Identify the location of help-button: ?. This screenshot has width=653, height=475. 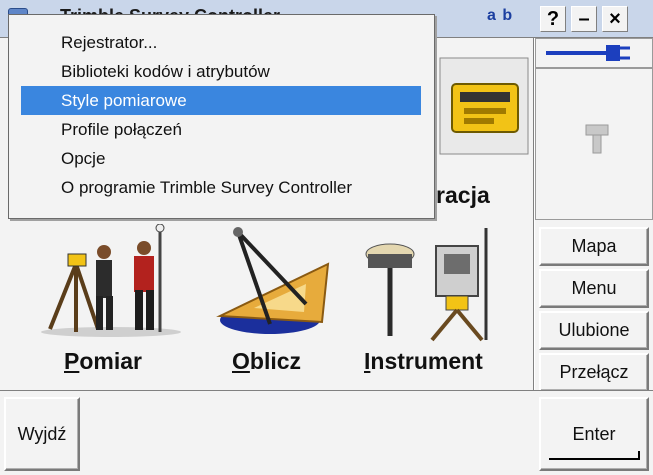
(553, 19).